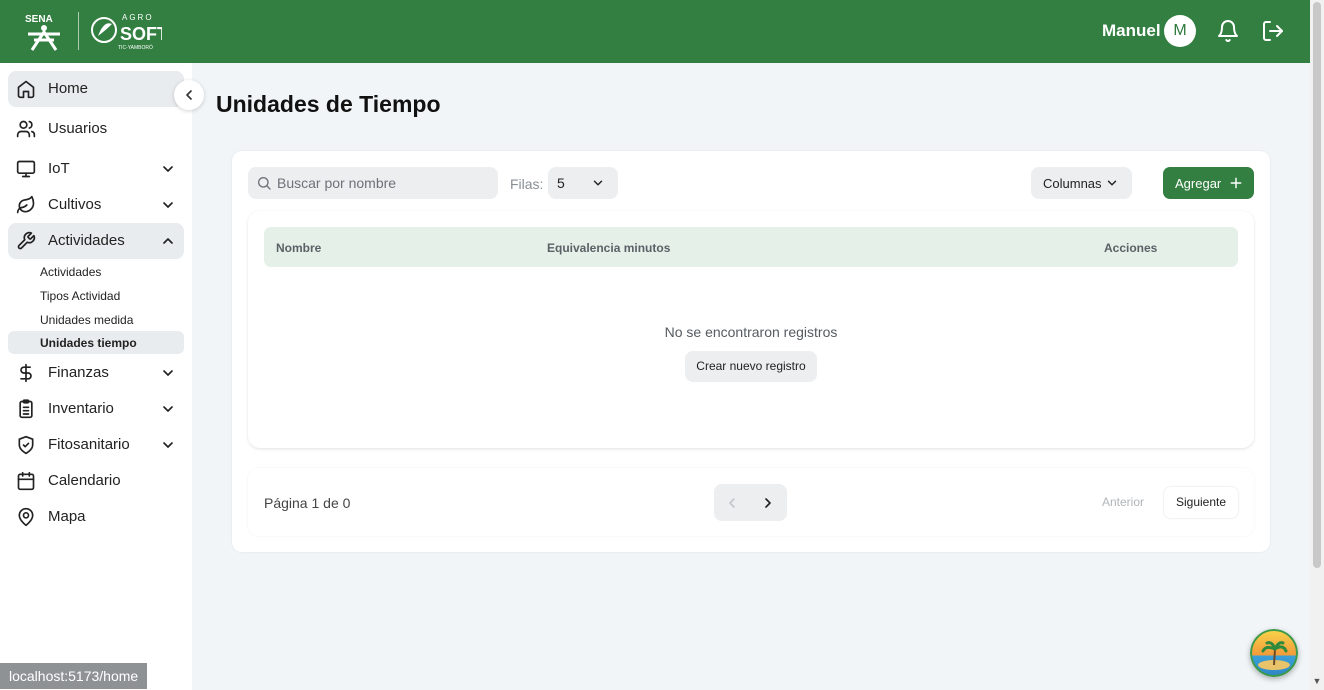 This screenshot has width=1324, height=690. What do you see at coordinates (26, 169) in the screenshot?
I see `monitor-icon` at bounding box center [26, 169].